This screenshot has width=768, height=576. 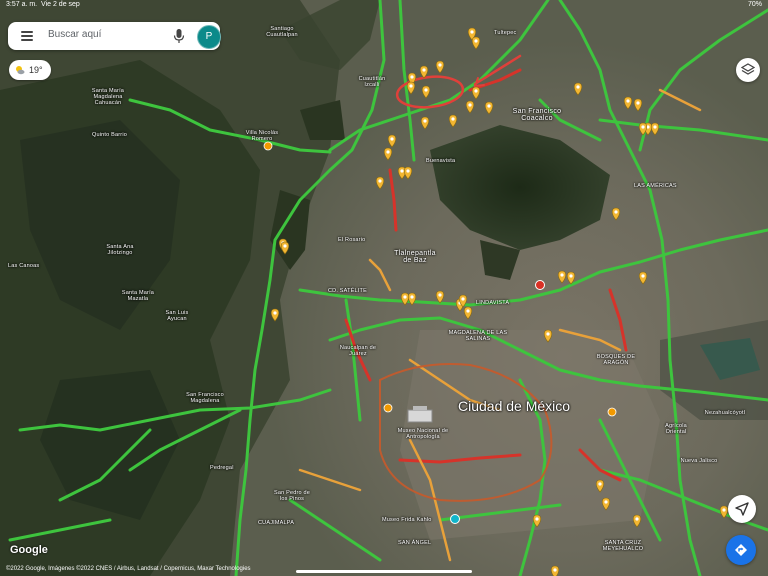 I want to click on label-nueva-jalisco: Nueva Jalisco, so click(x=699, y=461).